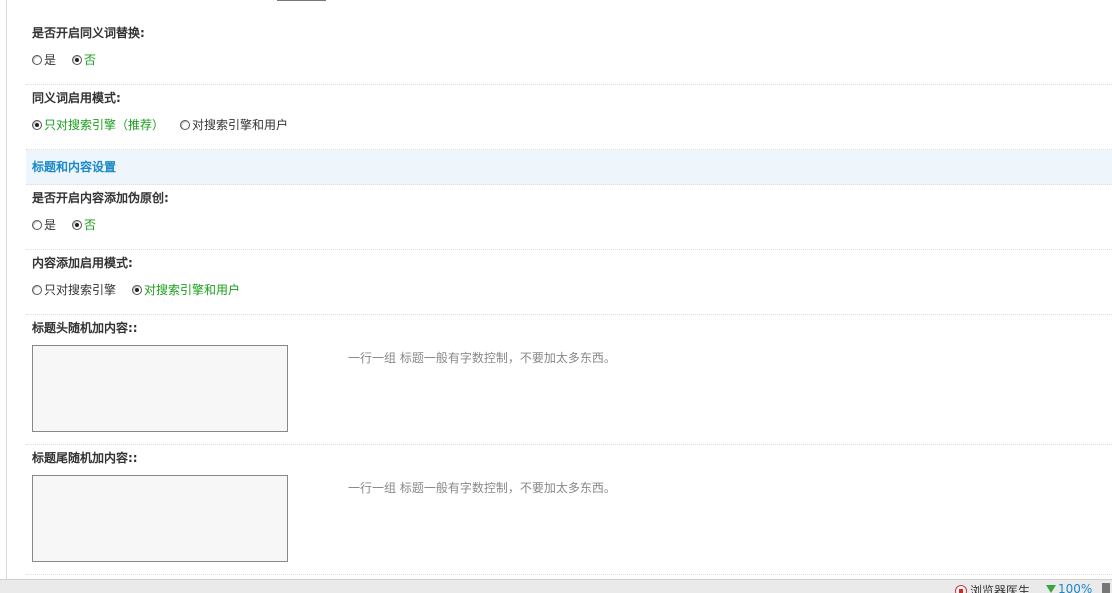 This screenshot has width=1112, height=593. Describe the element at coordinates (82, 263) in the screenshot. I see `content-mode-label: 内容添加启用模式:` at that location.